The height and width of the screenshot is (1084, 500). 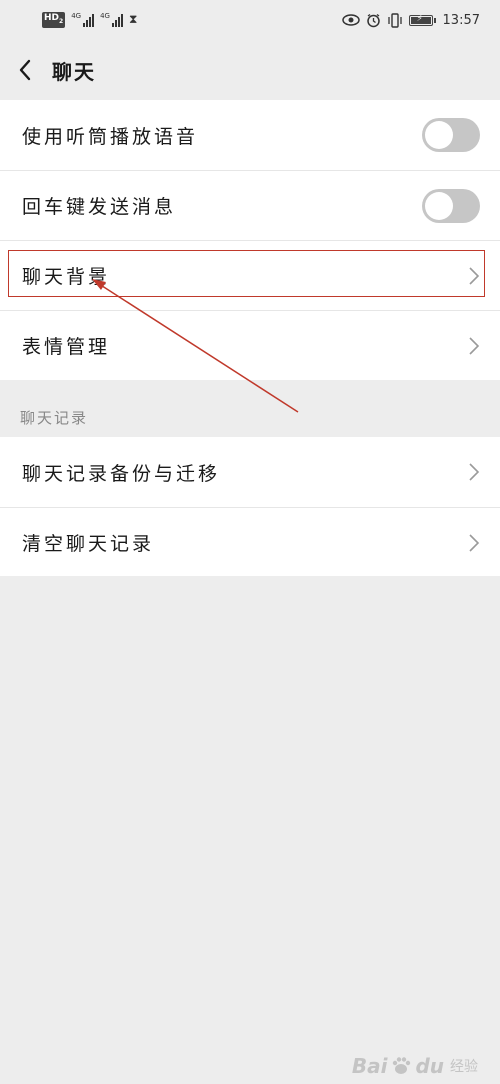 I want to click on back-button, so click(x=25, y=70).